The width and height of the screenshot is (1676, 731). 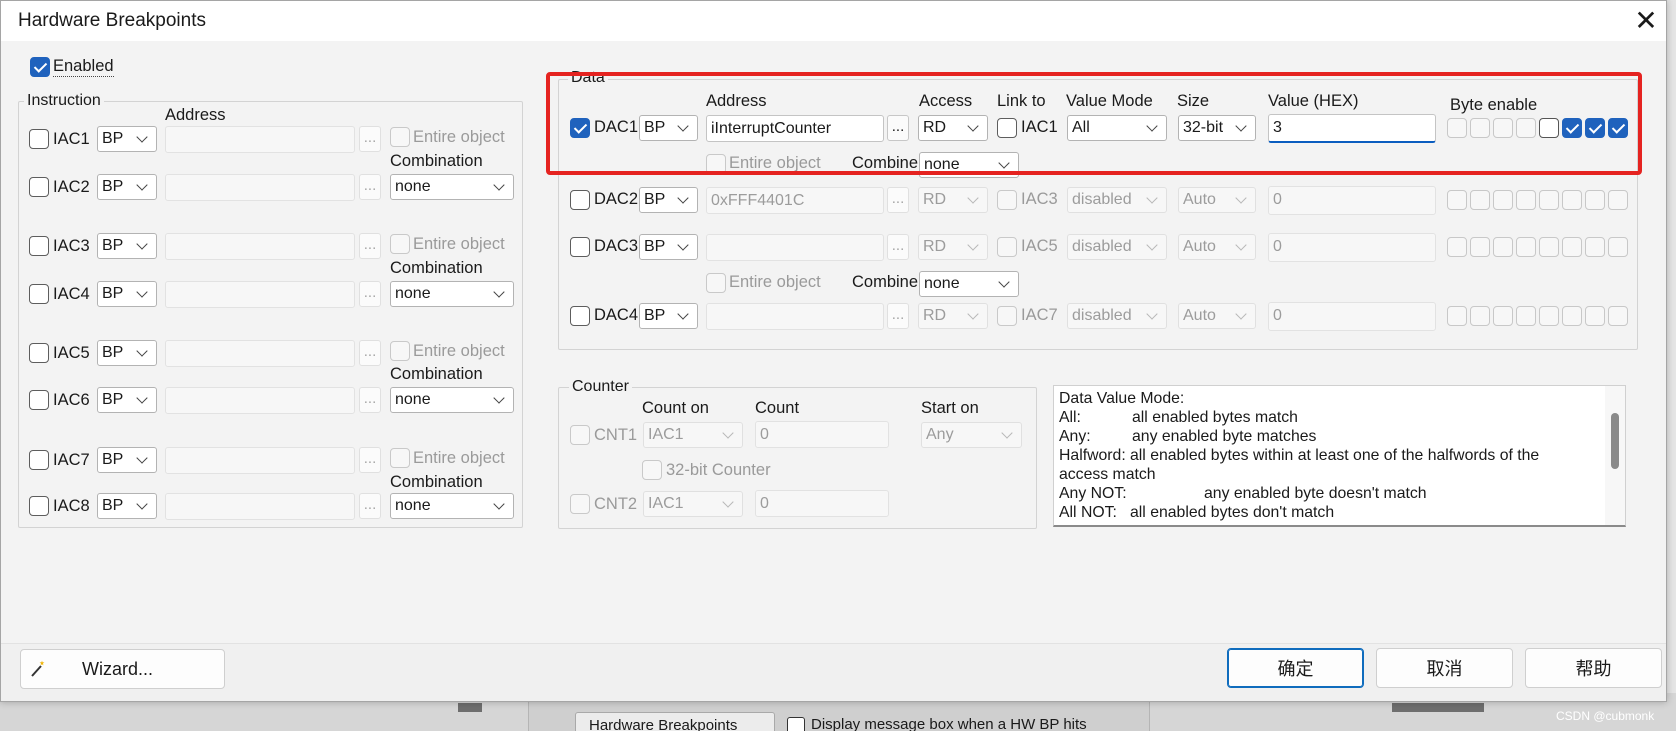 What do you see at coordinates (953, 247) in the screenshot?
I see `dac3-access-select: RD` at bounding box center [953, 247].